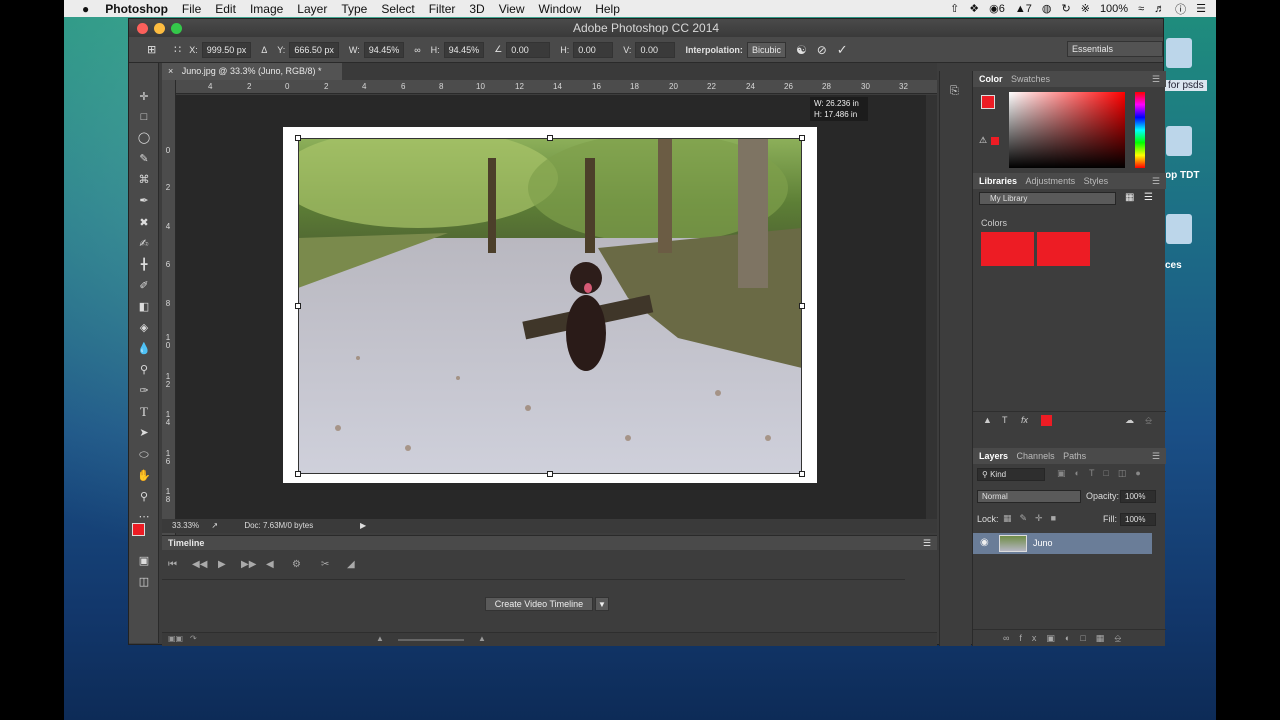 This screenshot has height=720, width=1280. What do you see at coordinates (802, 138) in the screenshot?
I see `transform-handle-tr` at bounding box center [802, 138].